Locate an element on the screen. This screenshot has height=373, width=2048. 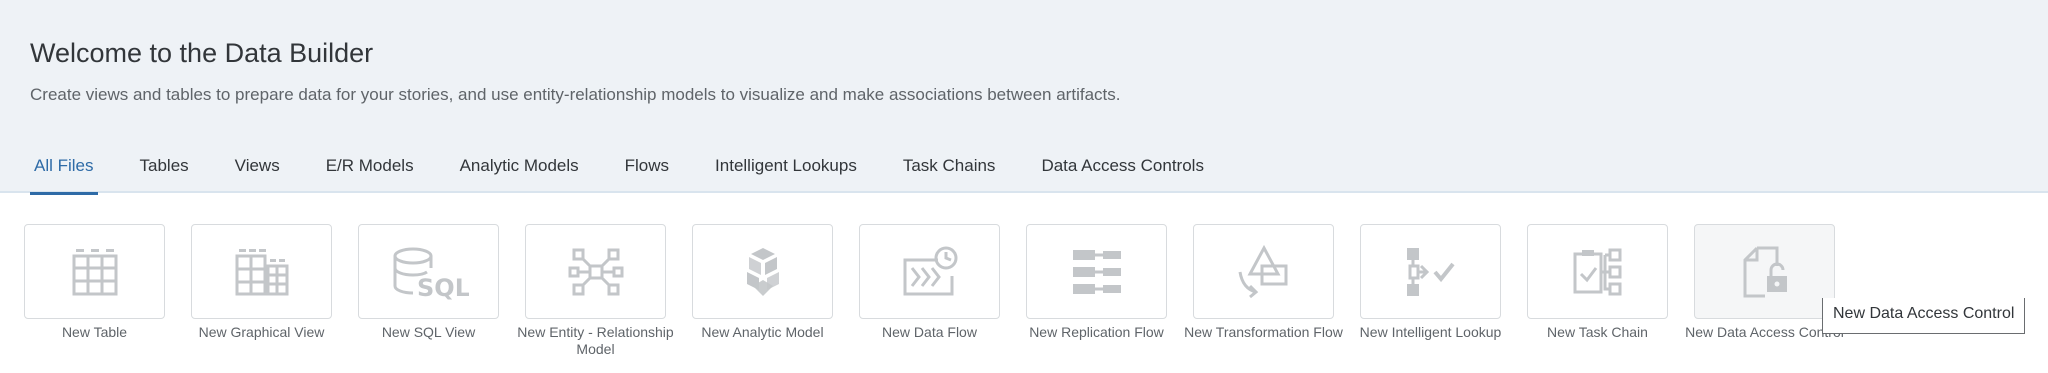
new-data-access-control-tile: New Data Access Control is located at coordinates (1764, 291).